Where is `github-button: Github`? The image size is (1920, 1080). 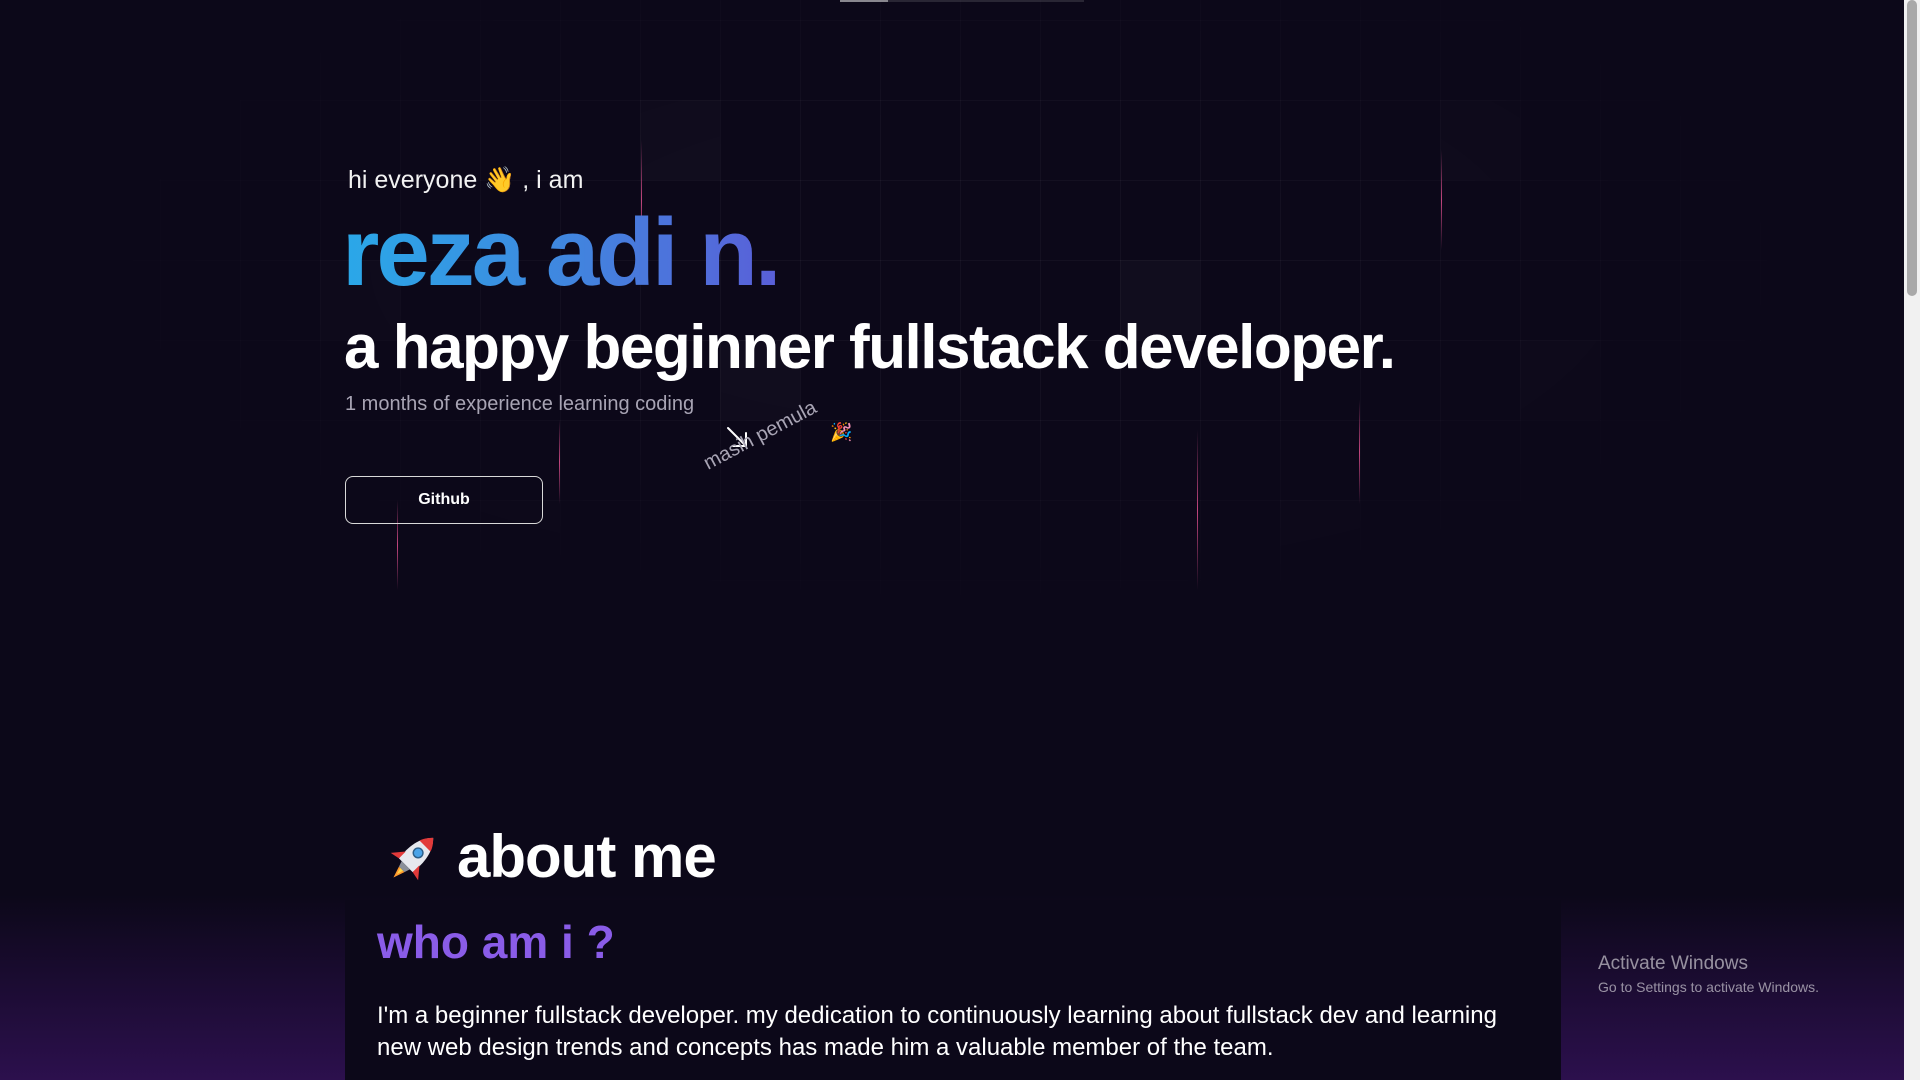
github-button: Github is located at coordinates (444, 500).